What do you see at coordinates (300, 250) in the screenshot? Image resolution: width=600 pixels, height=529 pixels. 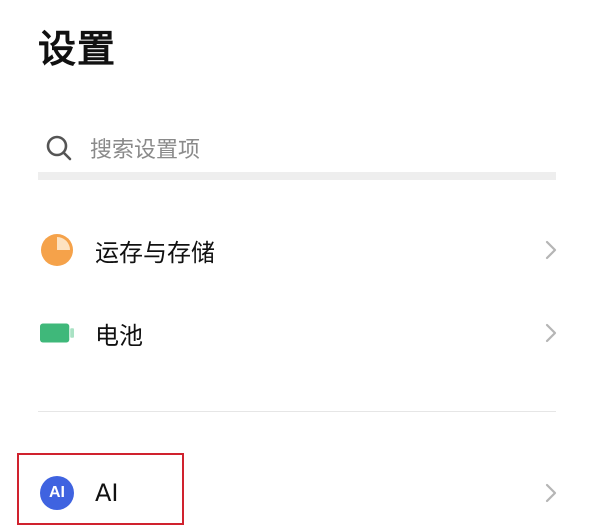 I see `settings-item-storage: 运存与存储` at bounding box center [300, 250].